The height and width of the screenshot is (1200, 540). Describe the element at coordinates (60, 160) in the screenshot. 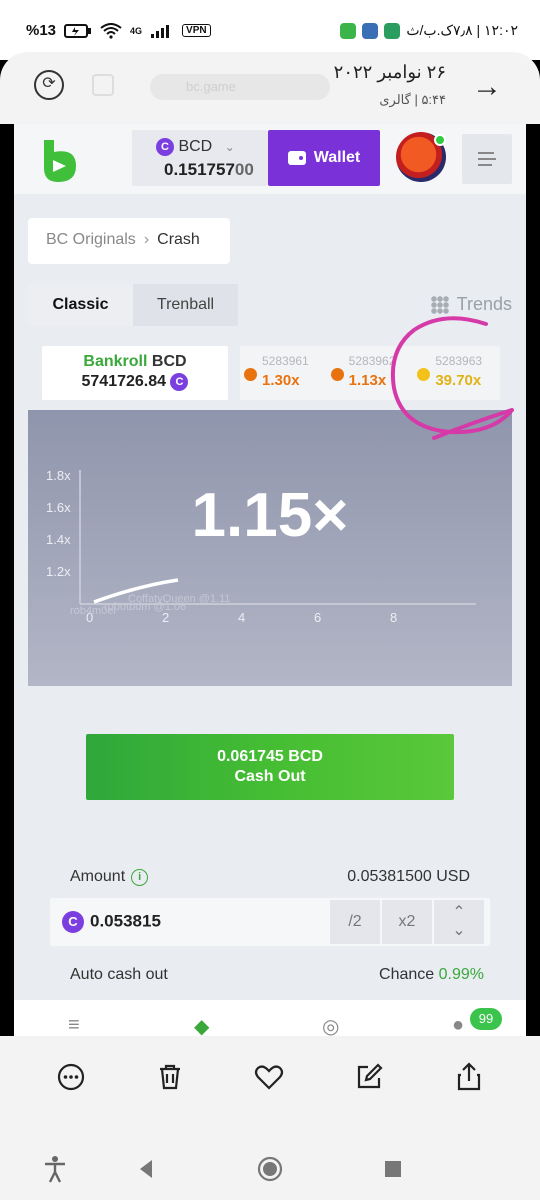

I see `bc-logo` at that location.